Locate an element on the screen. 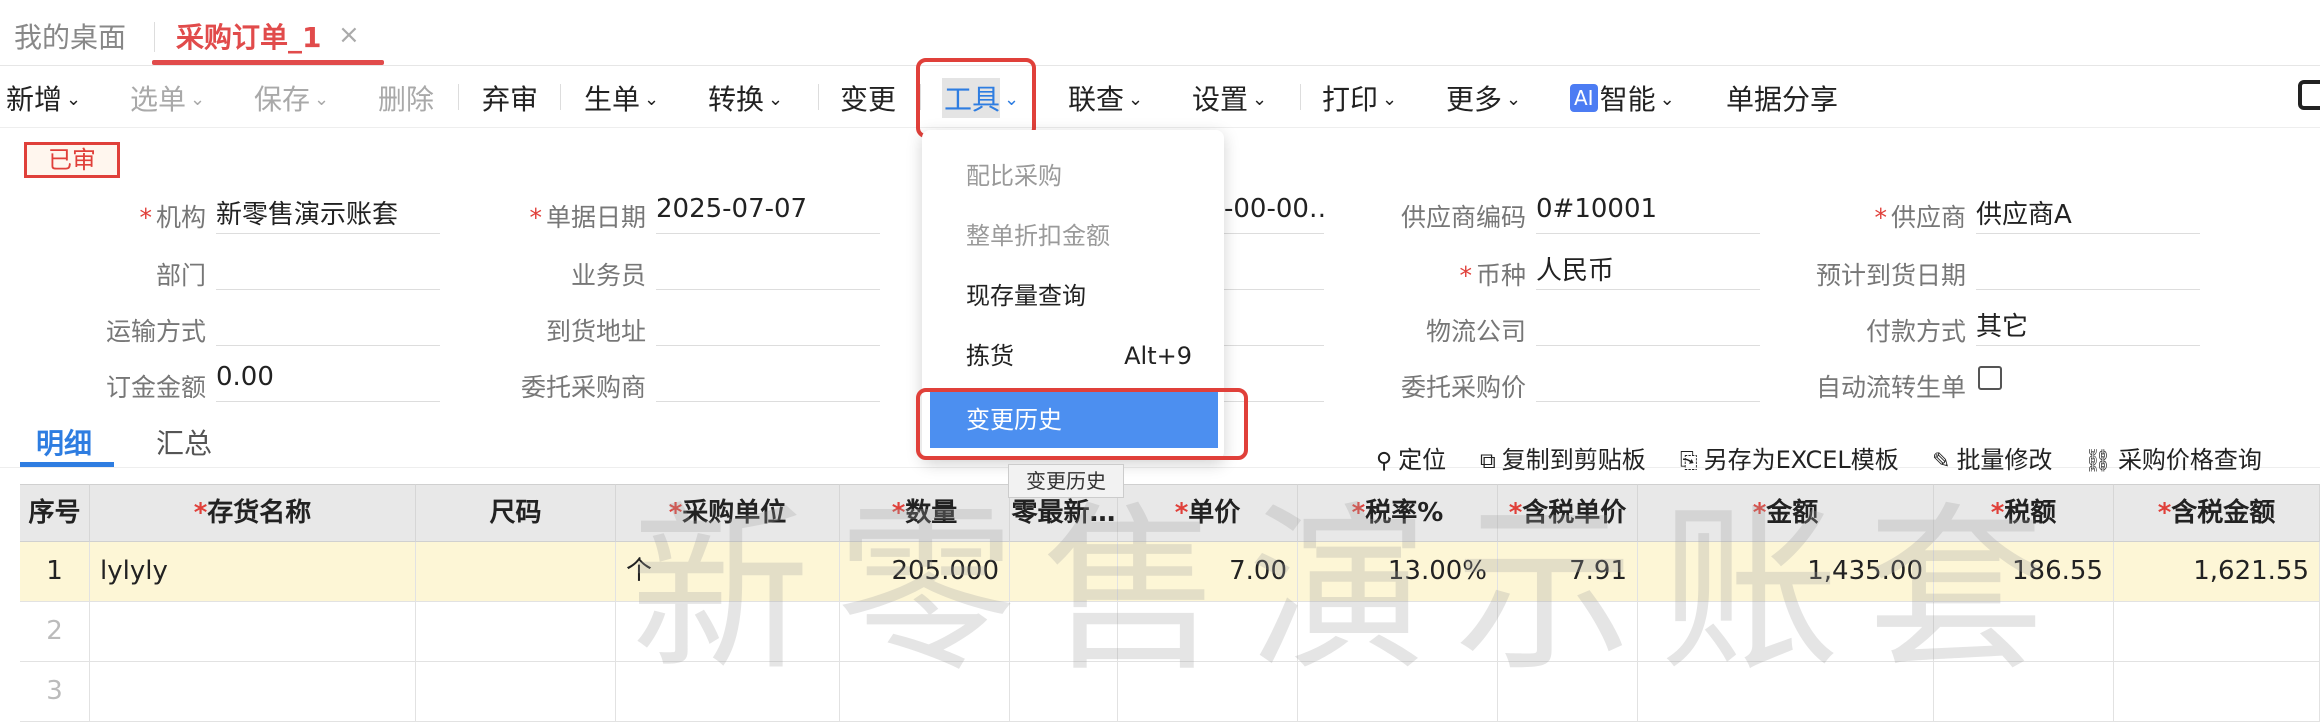  col-header-unit-price: *单价 is located at coordinates (1208, 513).